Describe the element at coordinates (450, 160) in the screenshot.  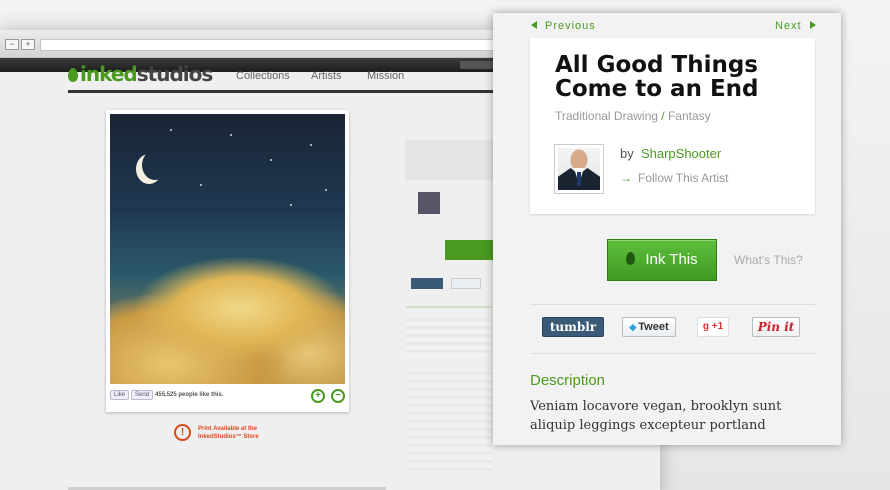
I see `ghost-title` at that location.